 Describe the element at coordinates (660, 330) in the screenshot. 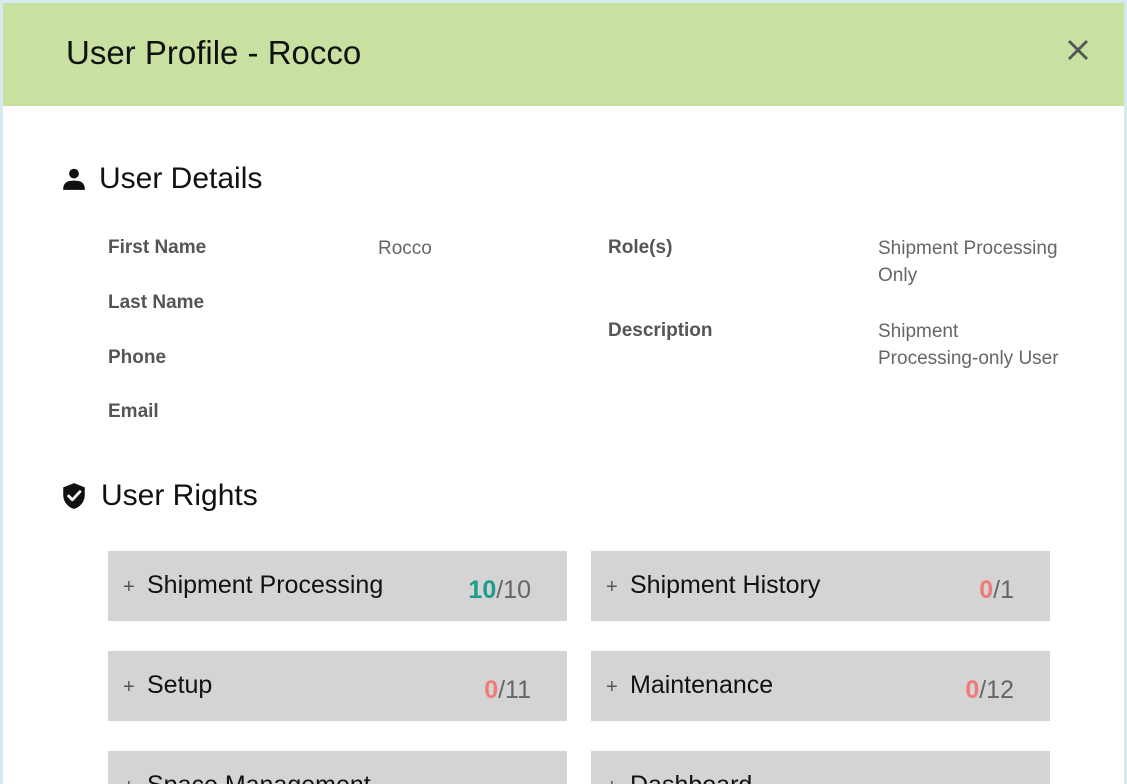

I see `description-label: Description` at that location.